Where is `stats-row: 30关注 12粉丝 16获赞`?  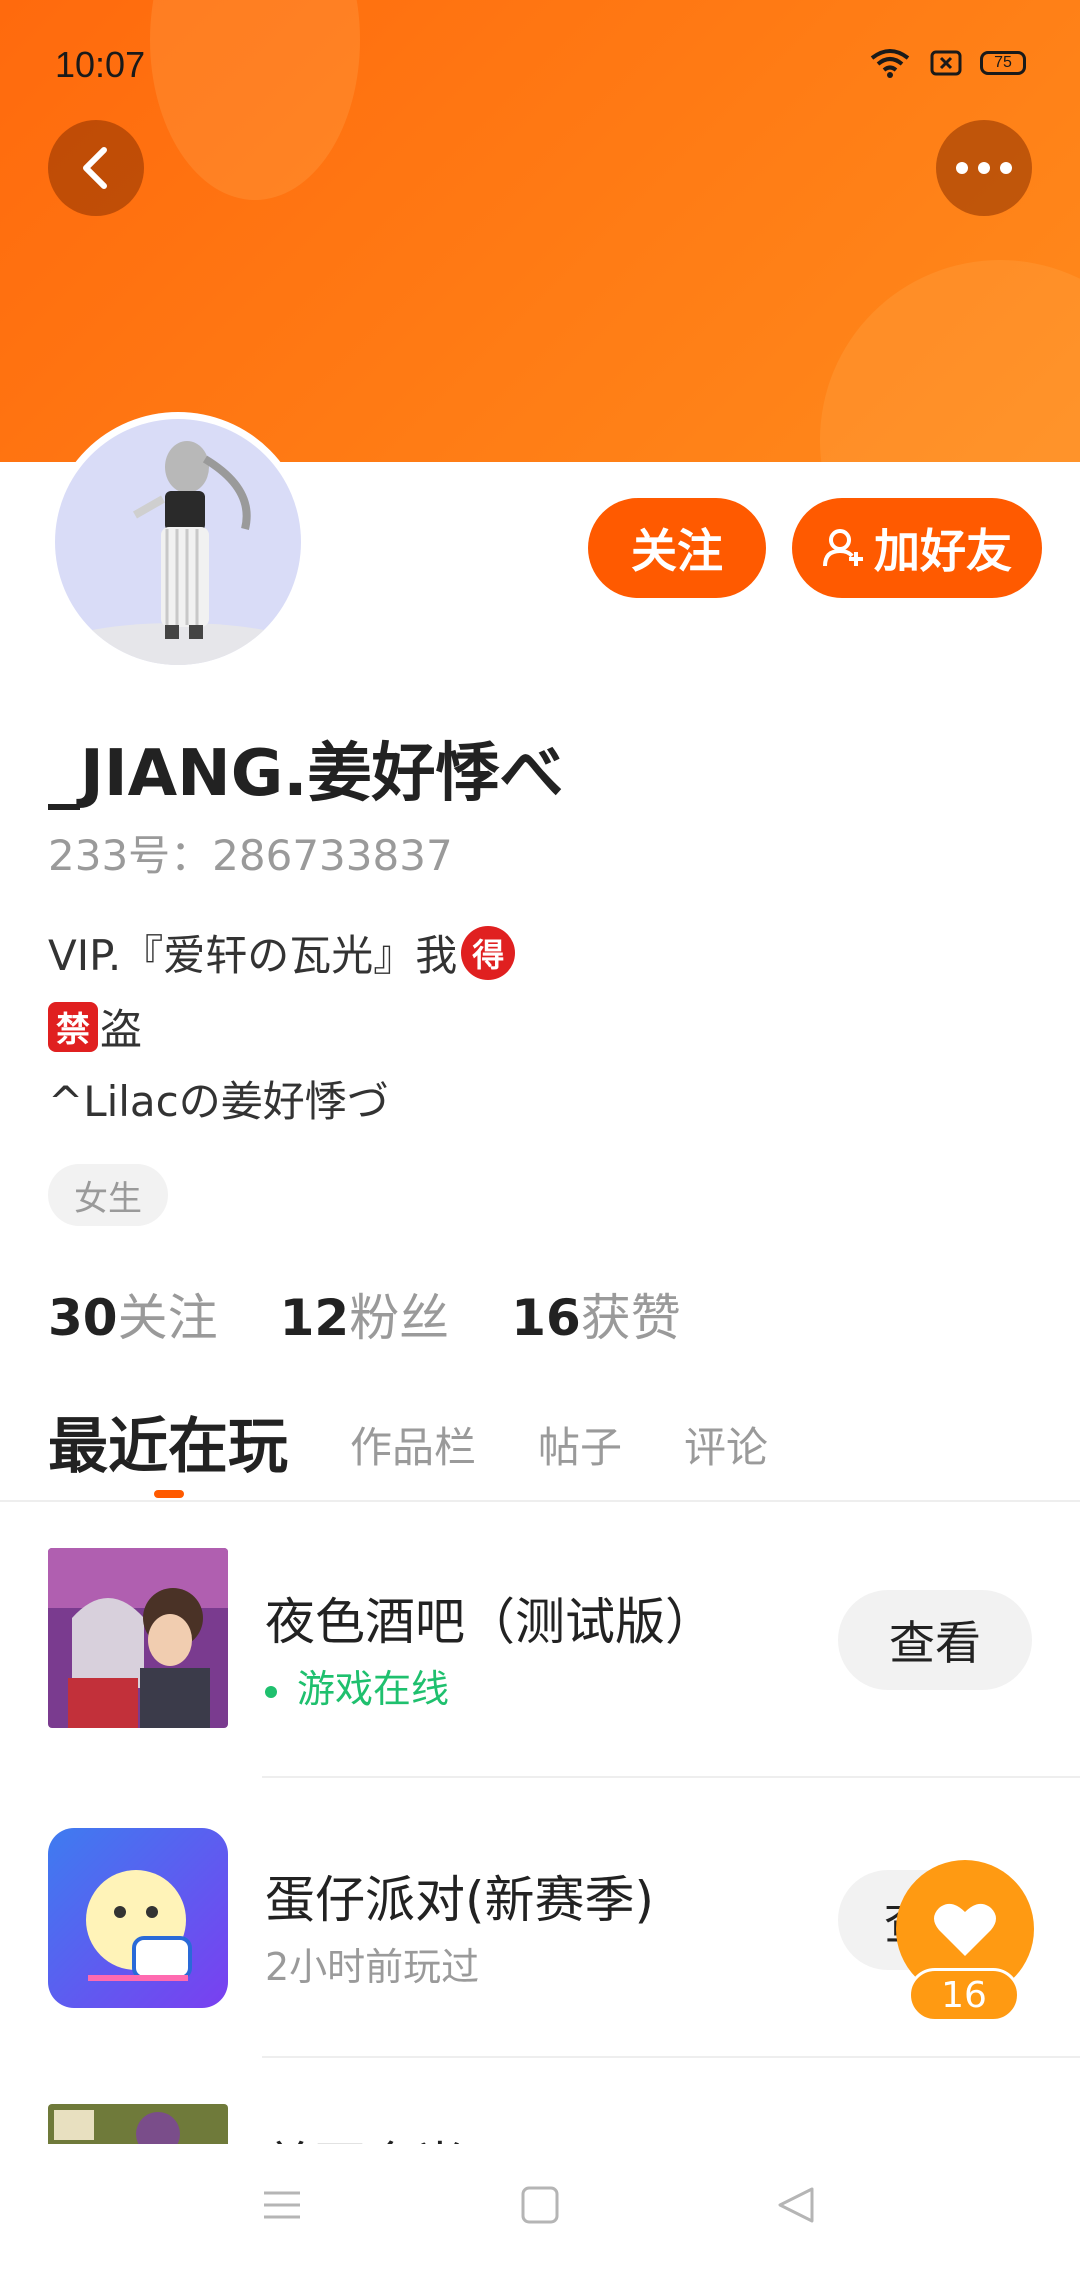
stats-row: 30关注 12粉丝 16获赞 is located at coordinates (364, 1314).